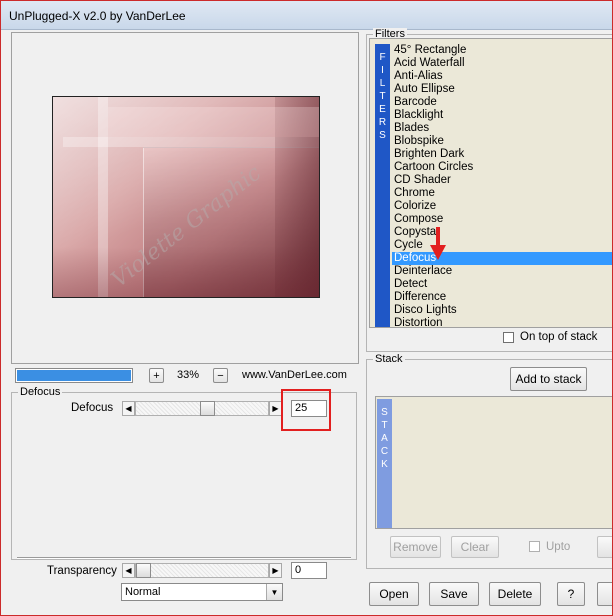 The image size is (613, 616). What do you see at coordinates (571, 594) in the screenshot?
I see `help-button: ?` at bounding box center [571, 594].